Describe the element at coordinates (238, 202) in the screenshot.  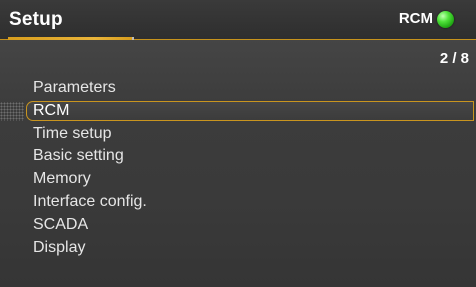
I see `menu-item-interface-config: Interface config.` at that location.